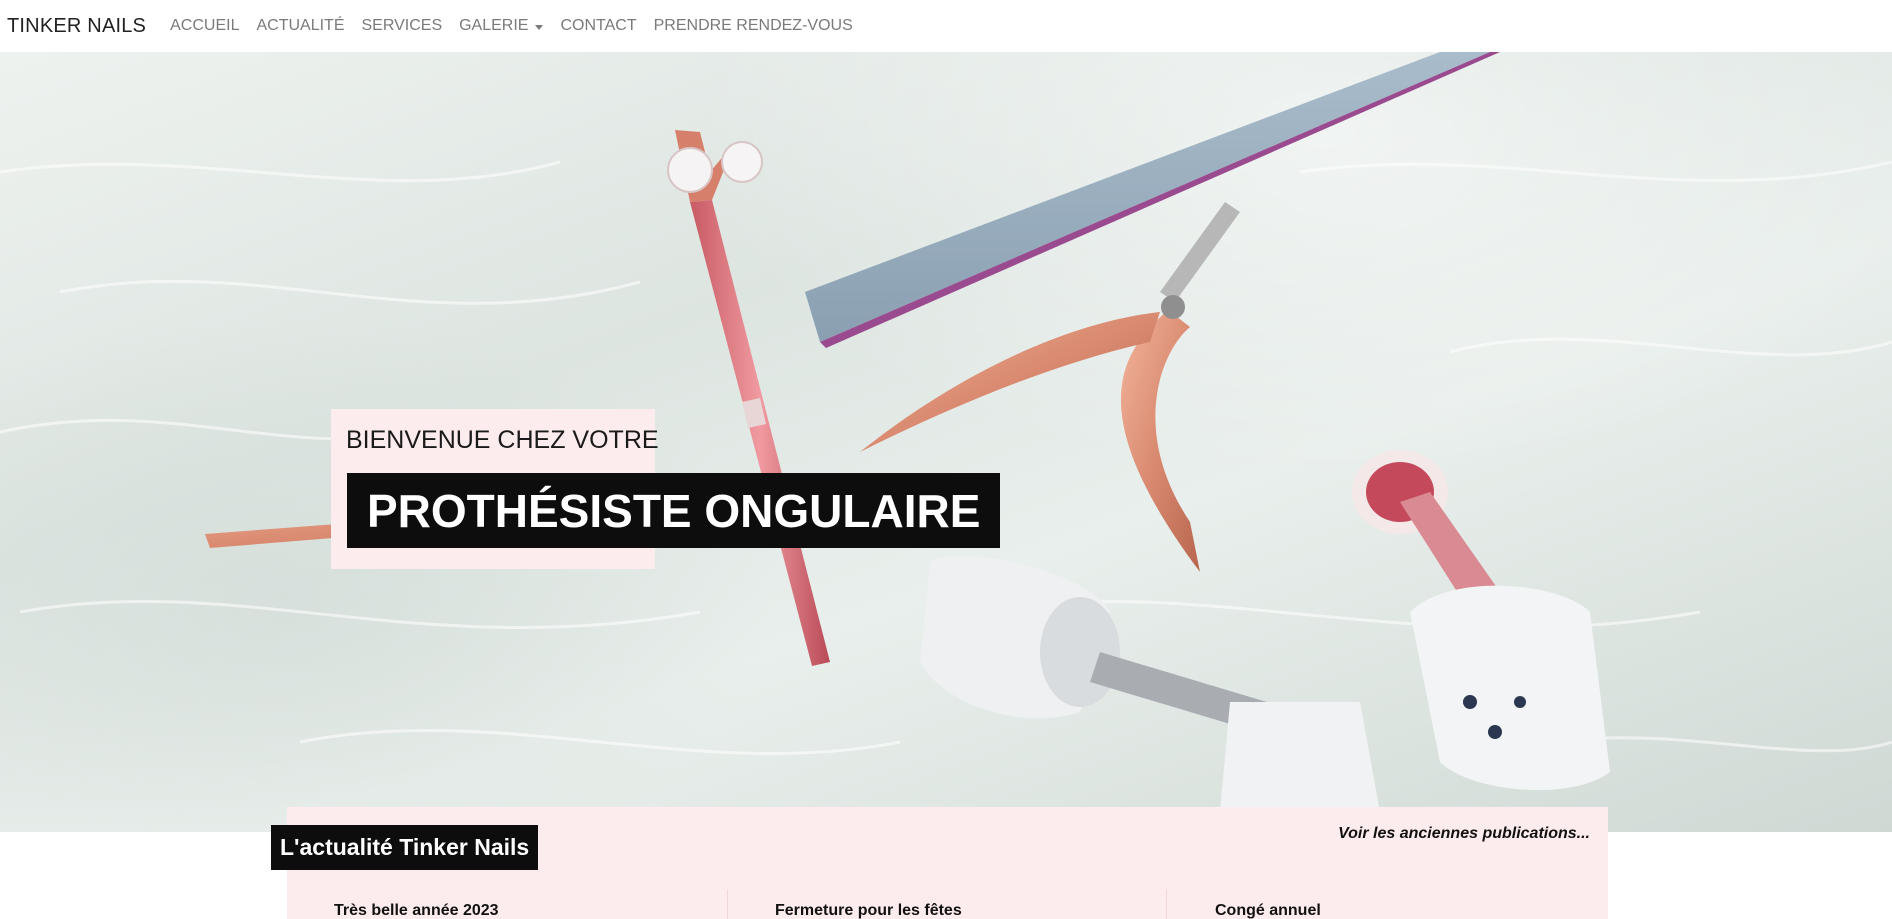 This screenshot has width=1892, height=919. Describe the element at coordinates (300, 26) in the screenshot. I see `nav-item-actualite: ACTUALITÉ` at that location.